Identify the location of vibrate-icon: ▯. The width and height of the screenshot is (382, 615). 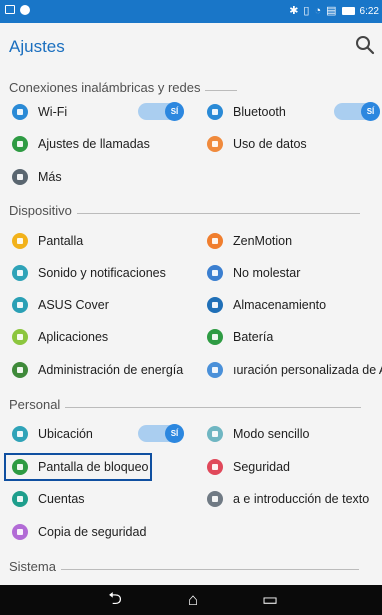
(306, 11).